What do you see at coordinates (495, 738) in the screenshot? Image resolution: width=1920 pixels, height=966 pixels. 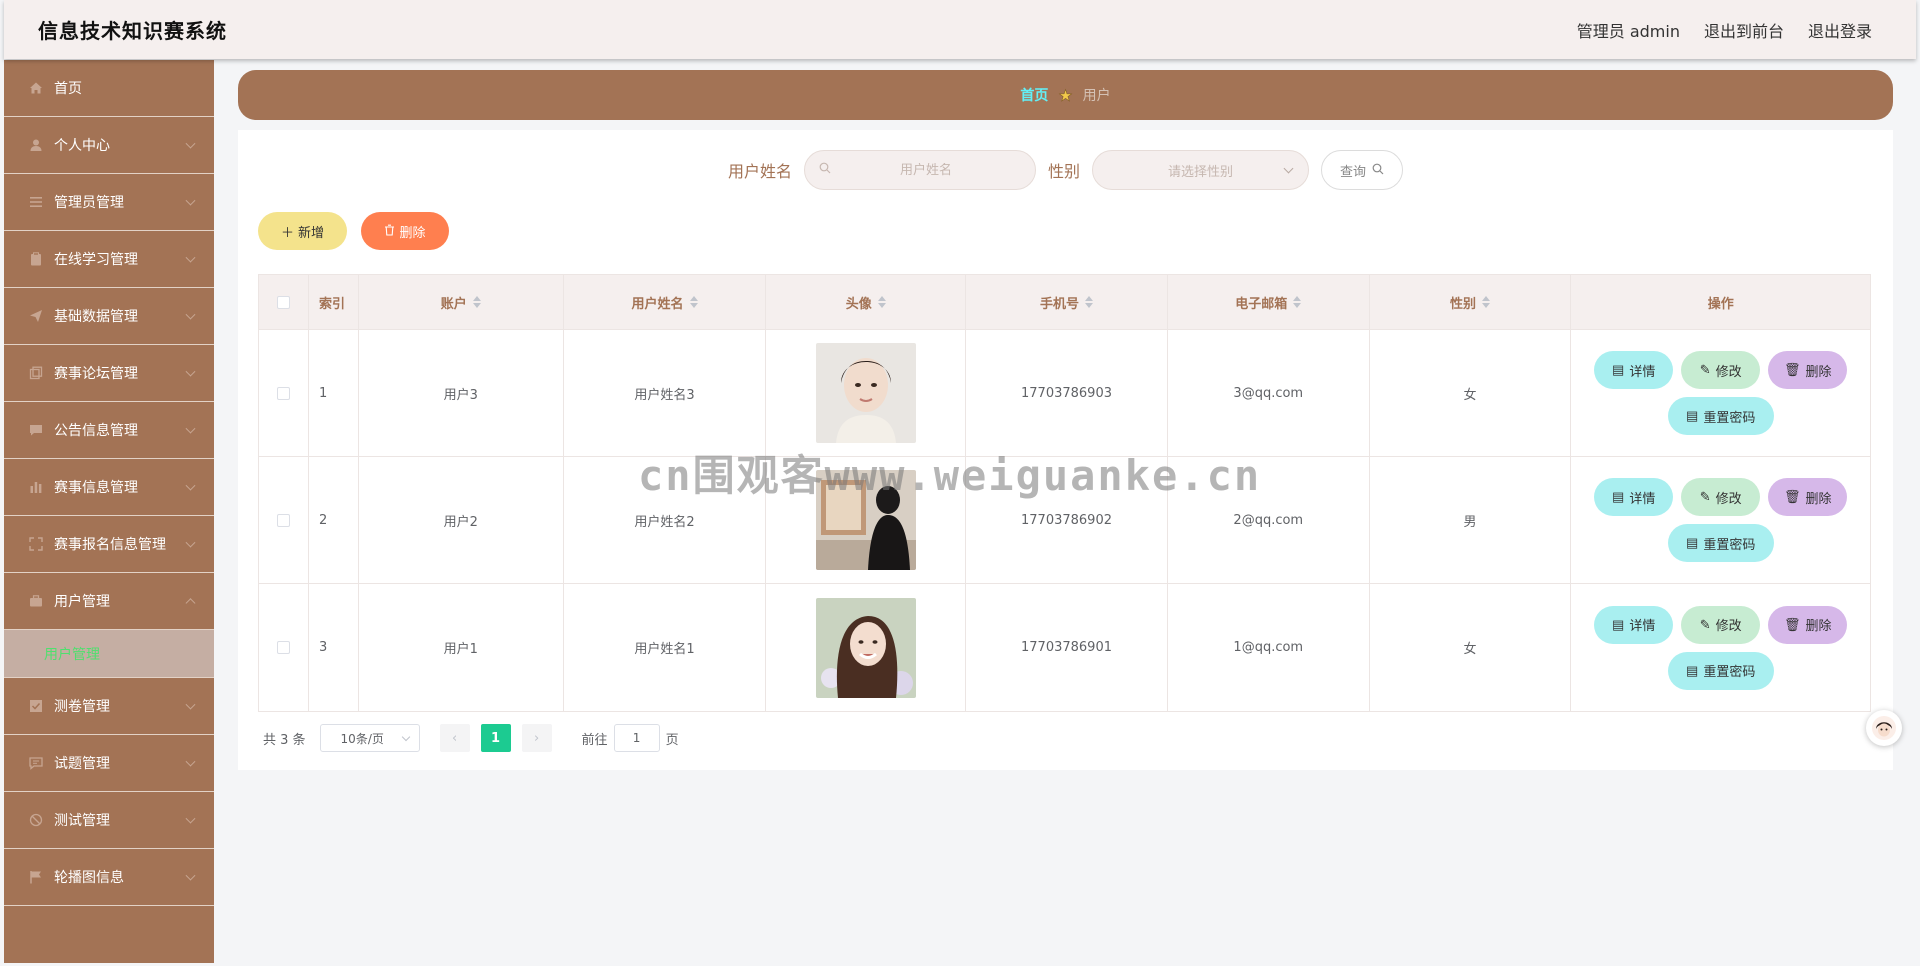 I see `page-number-current: 1` at bounding box center [495, 738].